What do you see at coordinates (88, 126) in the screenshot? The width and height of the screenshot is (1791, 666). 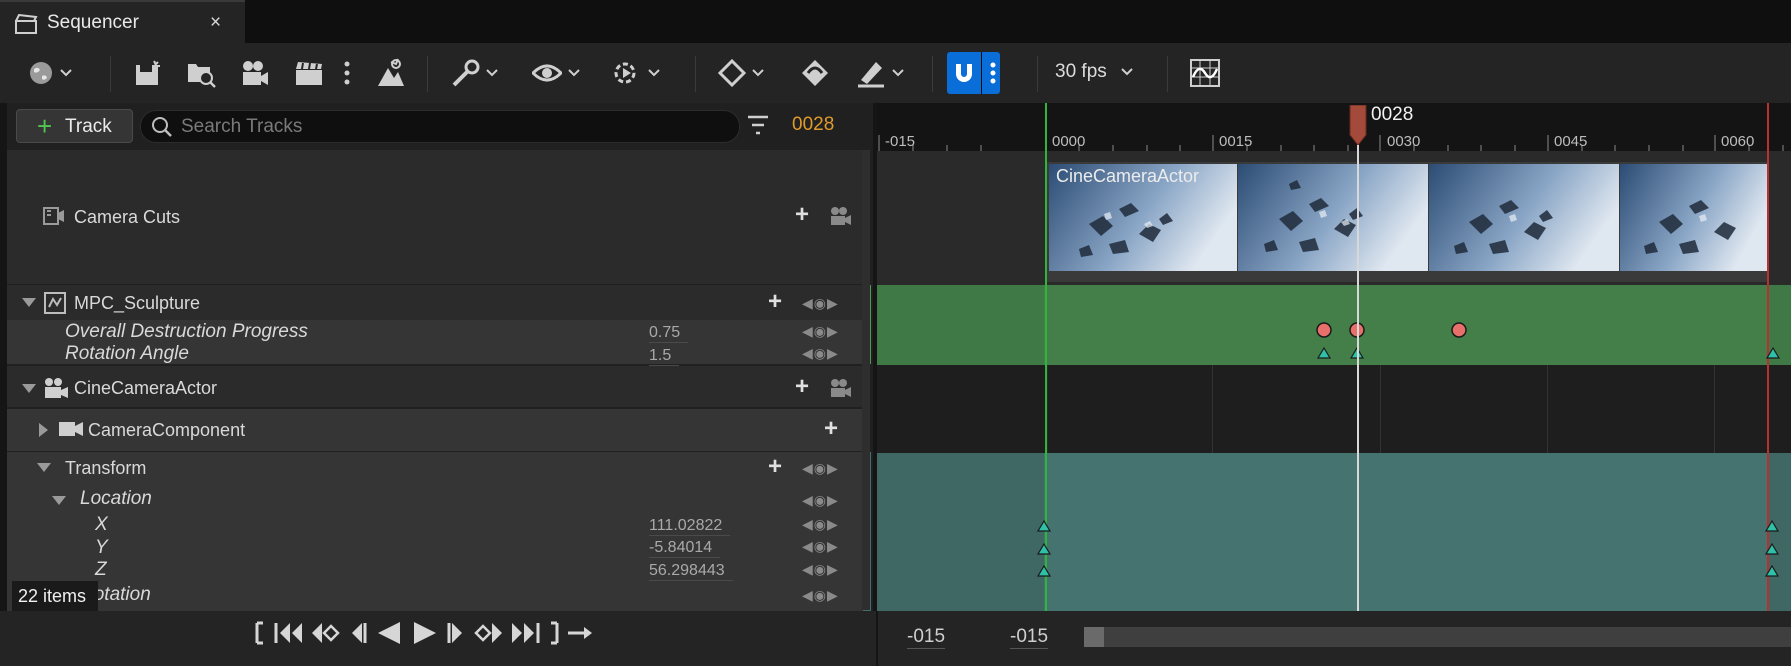 I see `add-track-label: Track` at bounding box center [88, 126].